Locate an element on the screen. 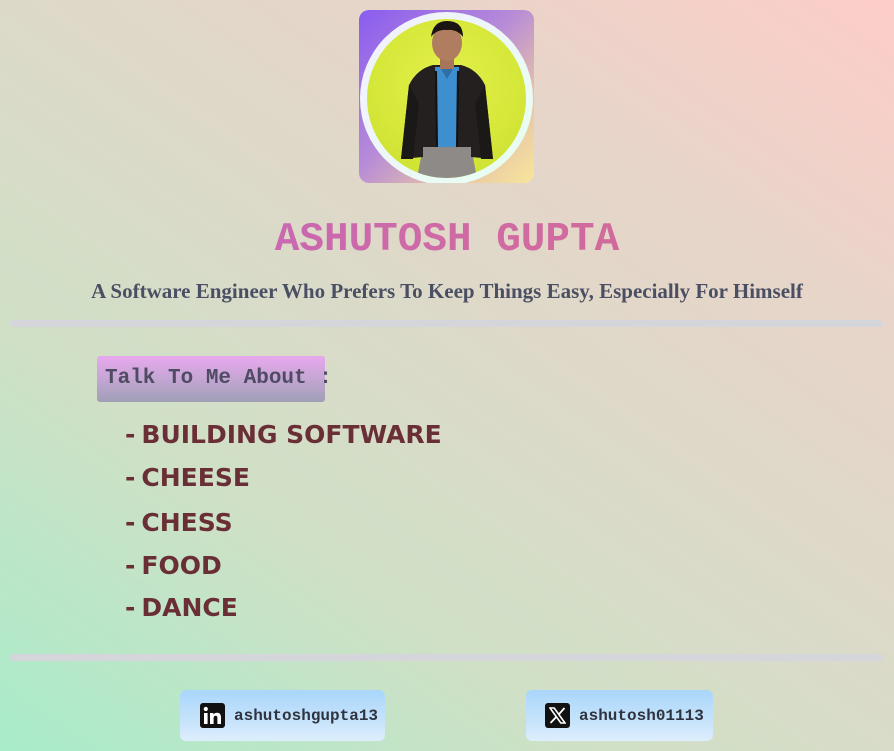 This screenshot has width=894, height=751. topic-item: - CHEESE is located at coordinates (187, 478).